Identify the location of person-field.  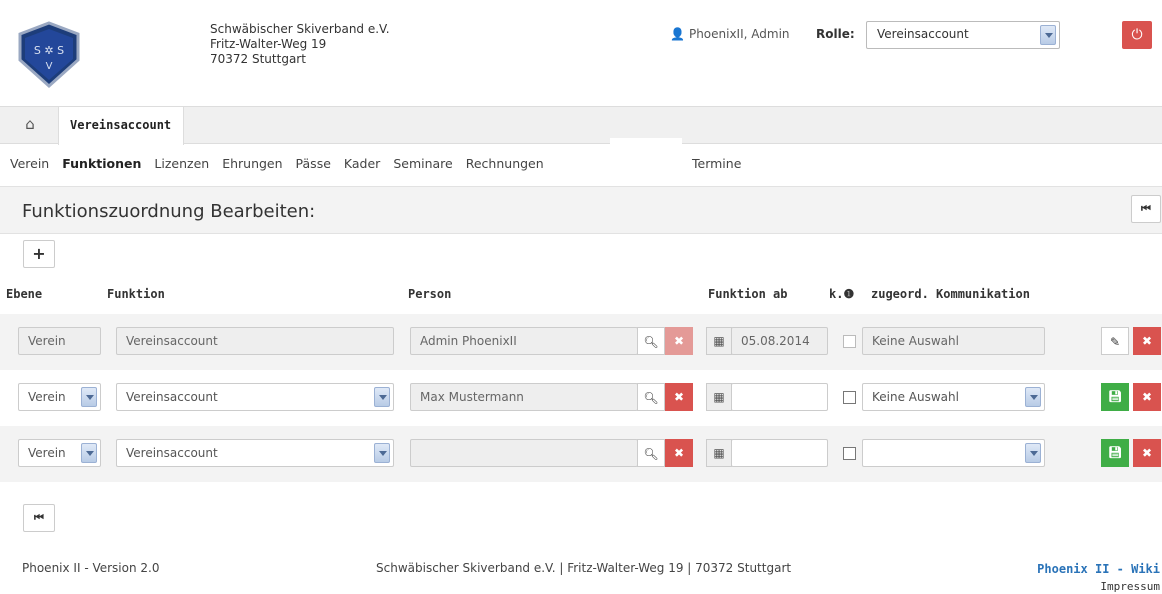
(524, 453).